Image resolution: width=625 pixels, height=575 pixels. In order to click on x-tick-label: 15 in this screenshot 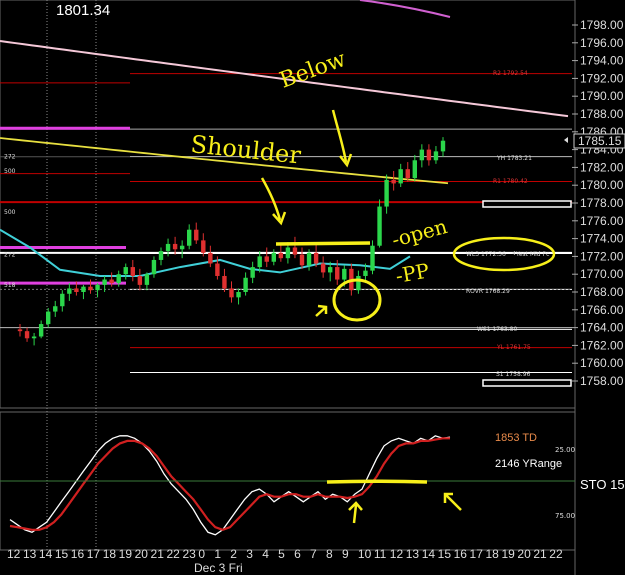, I will do `click(445, 554)`.